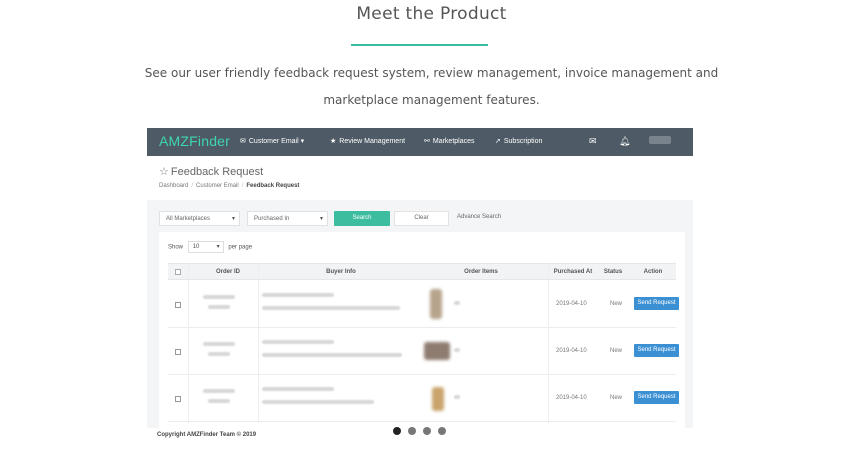 Image resolution: width=863 pixels, height=452 pixels. What do you see at coordinates (421, 218) in the screenshot?
I see `clear-button: Clear` at bounding box center [421, 218].